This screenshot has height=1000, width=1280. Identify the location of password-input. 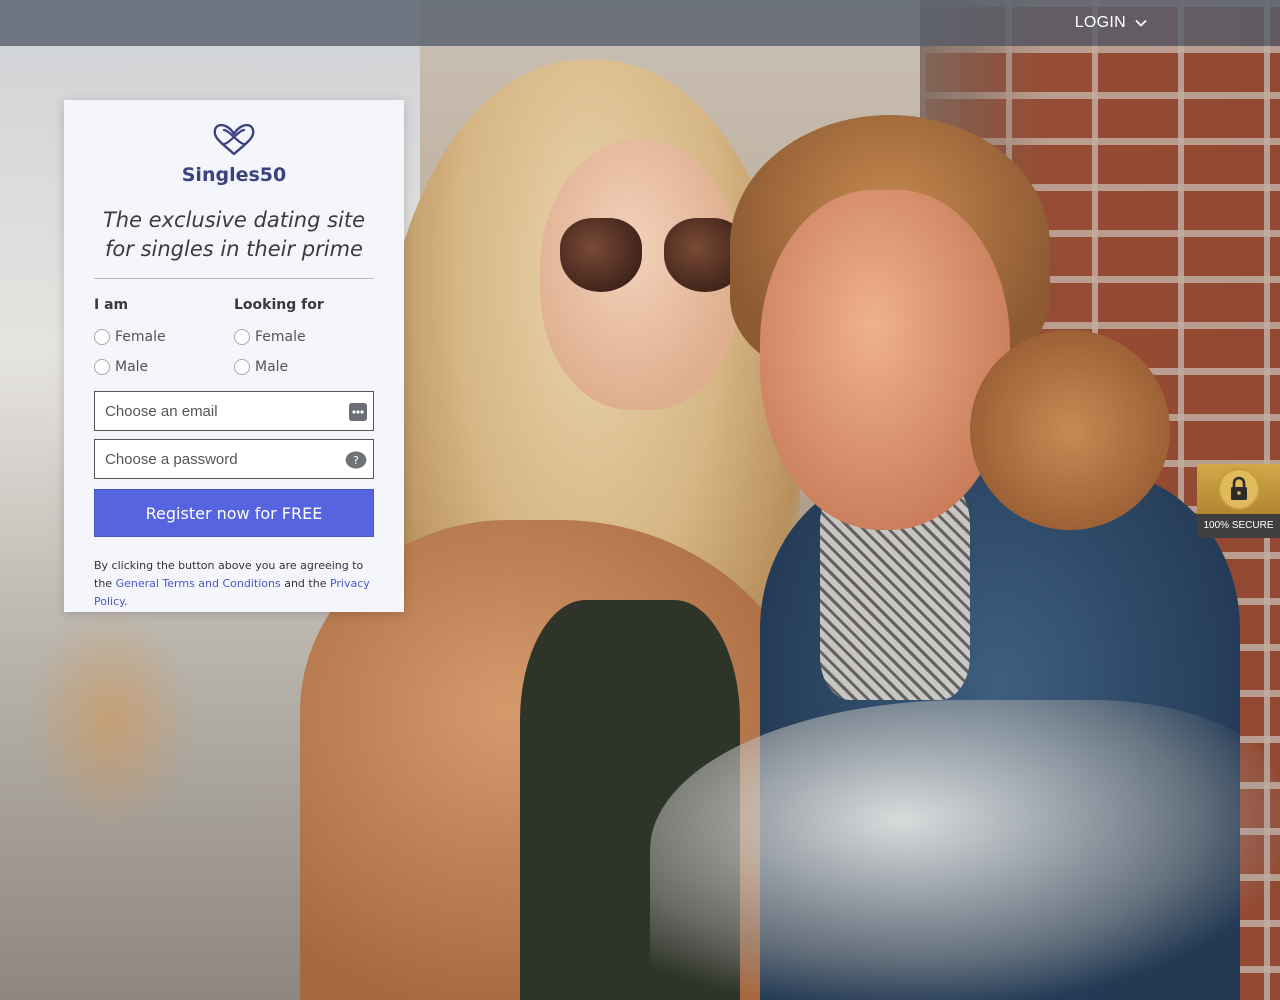
(234, 459).